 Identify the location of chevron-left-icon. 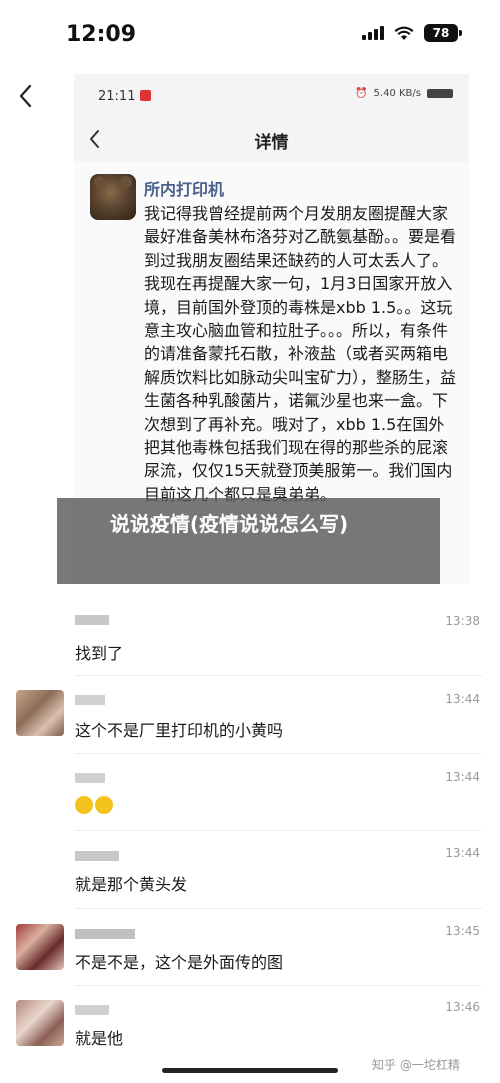
(25, 96).